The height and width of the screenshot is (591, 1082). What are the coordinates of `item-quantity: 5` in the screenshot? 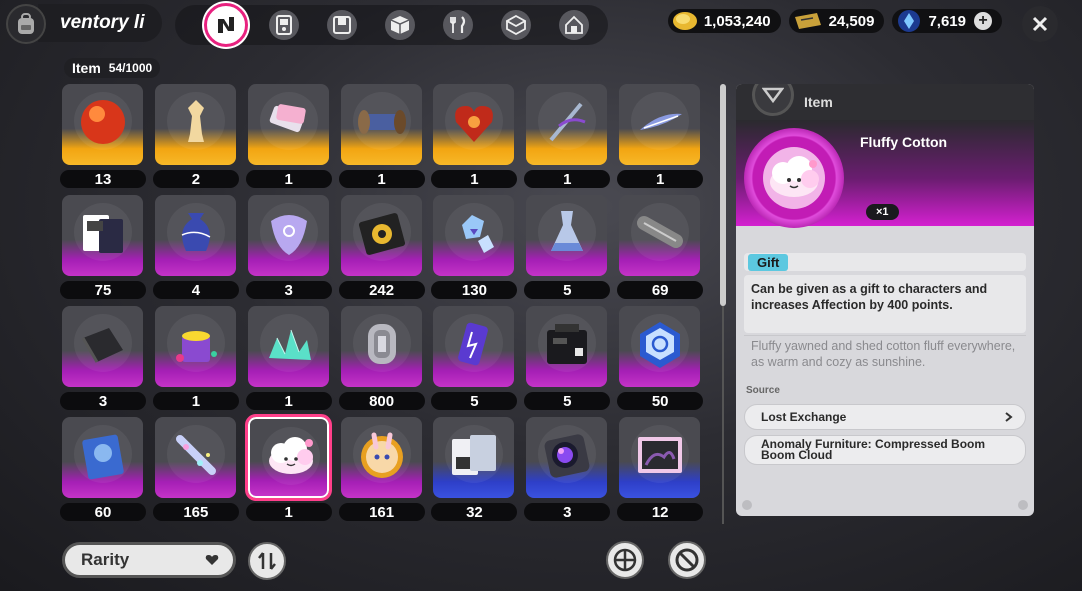 It's located at (567, 290).